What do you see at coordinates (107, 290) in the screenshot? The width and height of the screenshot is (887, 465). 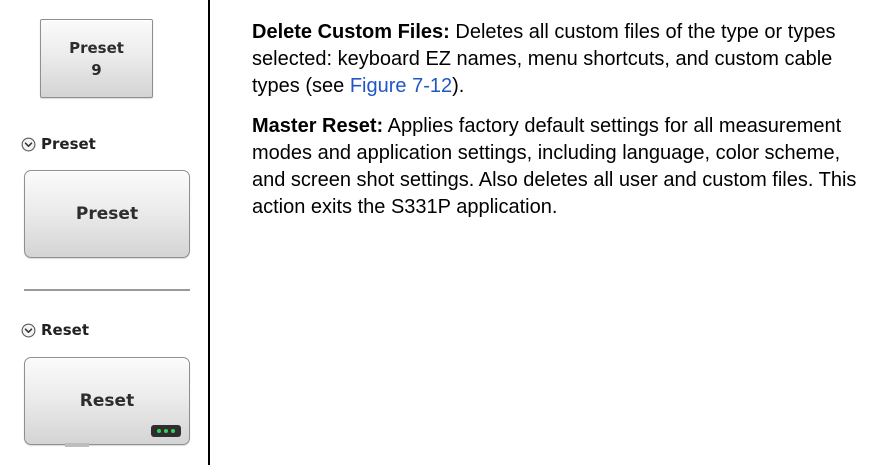 I see `section-divider` at bounding box center [107, 290].